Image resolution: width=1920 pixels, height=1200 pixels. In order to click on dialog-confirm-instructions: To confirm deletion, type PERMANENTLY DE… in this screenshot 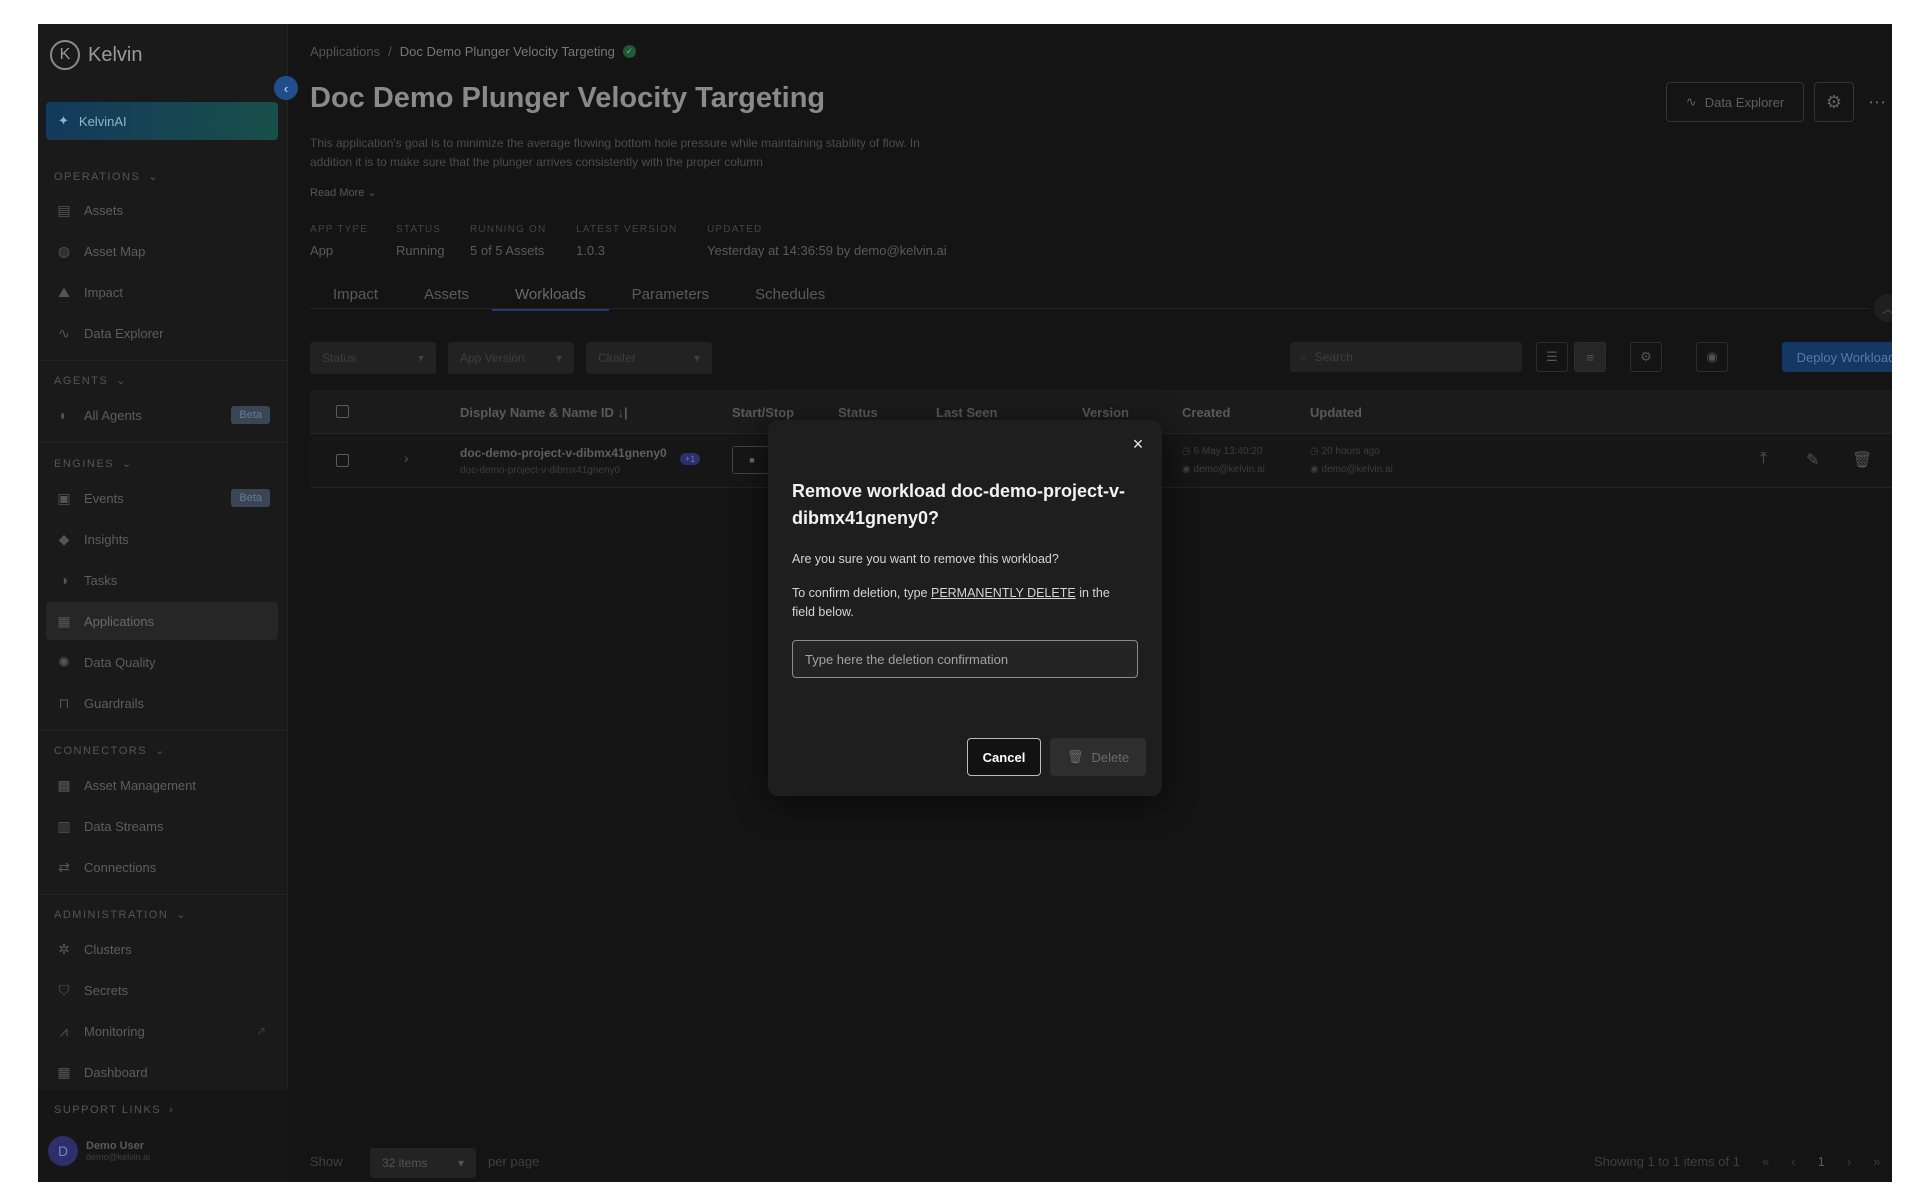, I will do `click(962, 603)`.